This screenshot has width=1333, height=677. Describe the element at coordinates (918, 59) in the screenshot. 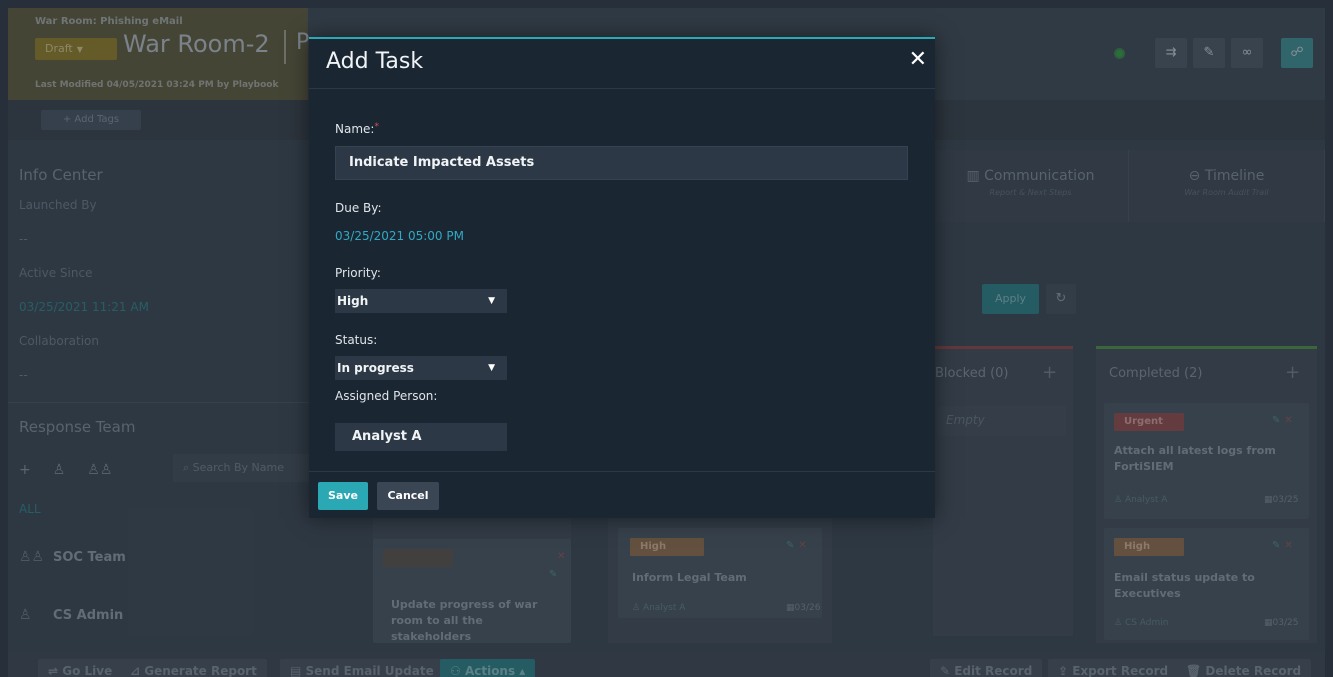

I see `close-icon: ✕` at that location.